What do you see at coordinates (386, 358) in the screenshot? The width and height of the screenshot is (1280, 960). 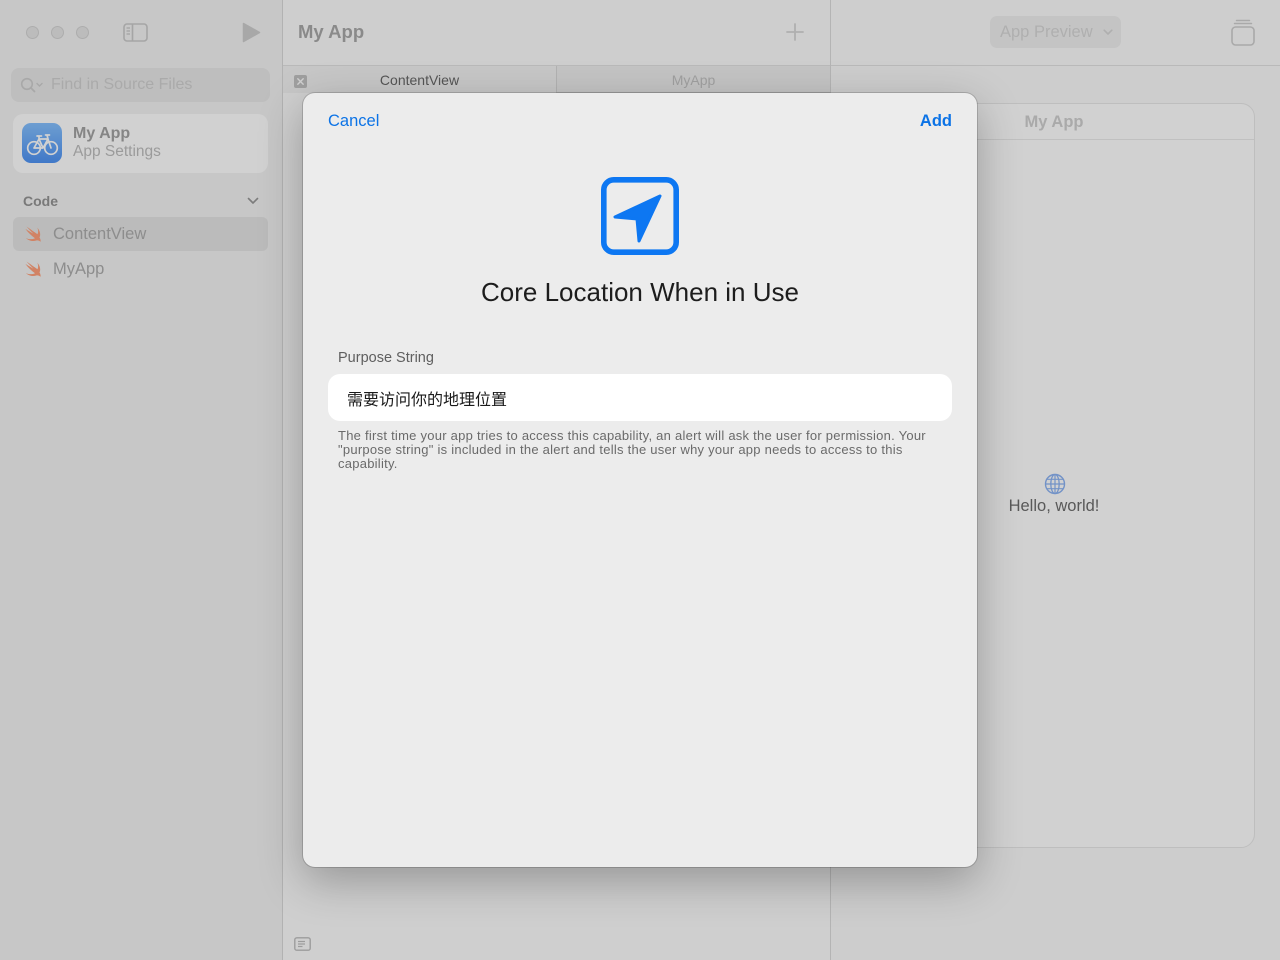 I see `purpose-string-label: Purpose String` at bounding box center [386, 358].